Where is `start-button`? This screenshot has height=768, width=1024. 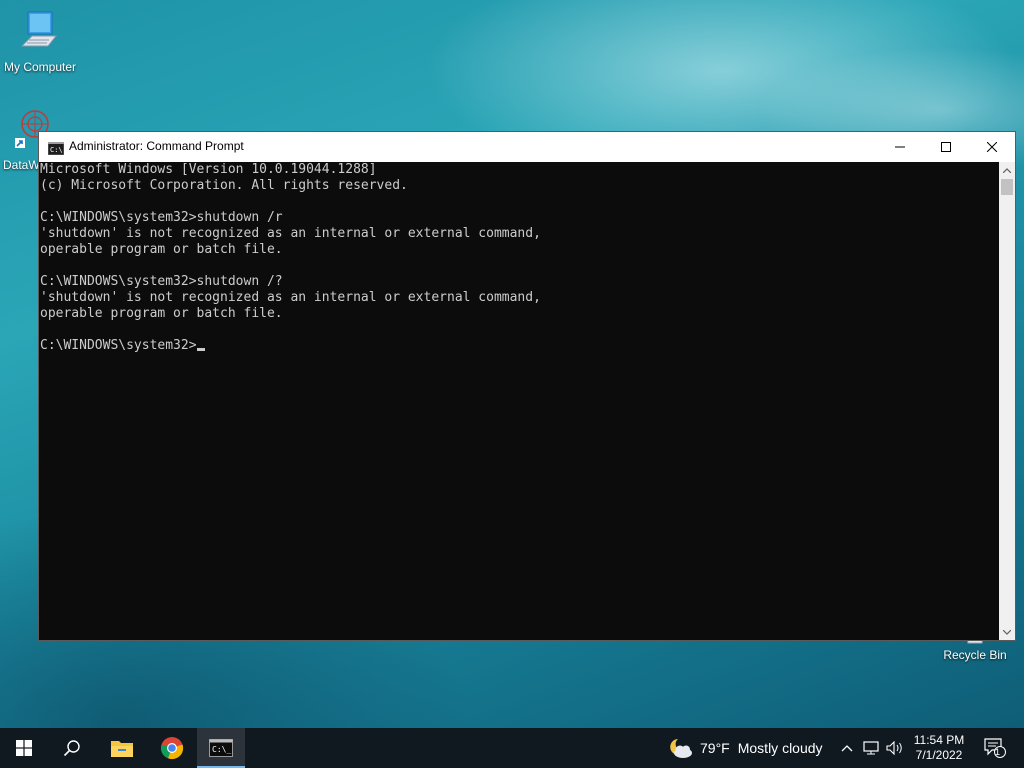
start-button is located at coordinates (24, 748).